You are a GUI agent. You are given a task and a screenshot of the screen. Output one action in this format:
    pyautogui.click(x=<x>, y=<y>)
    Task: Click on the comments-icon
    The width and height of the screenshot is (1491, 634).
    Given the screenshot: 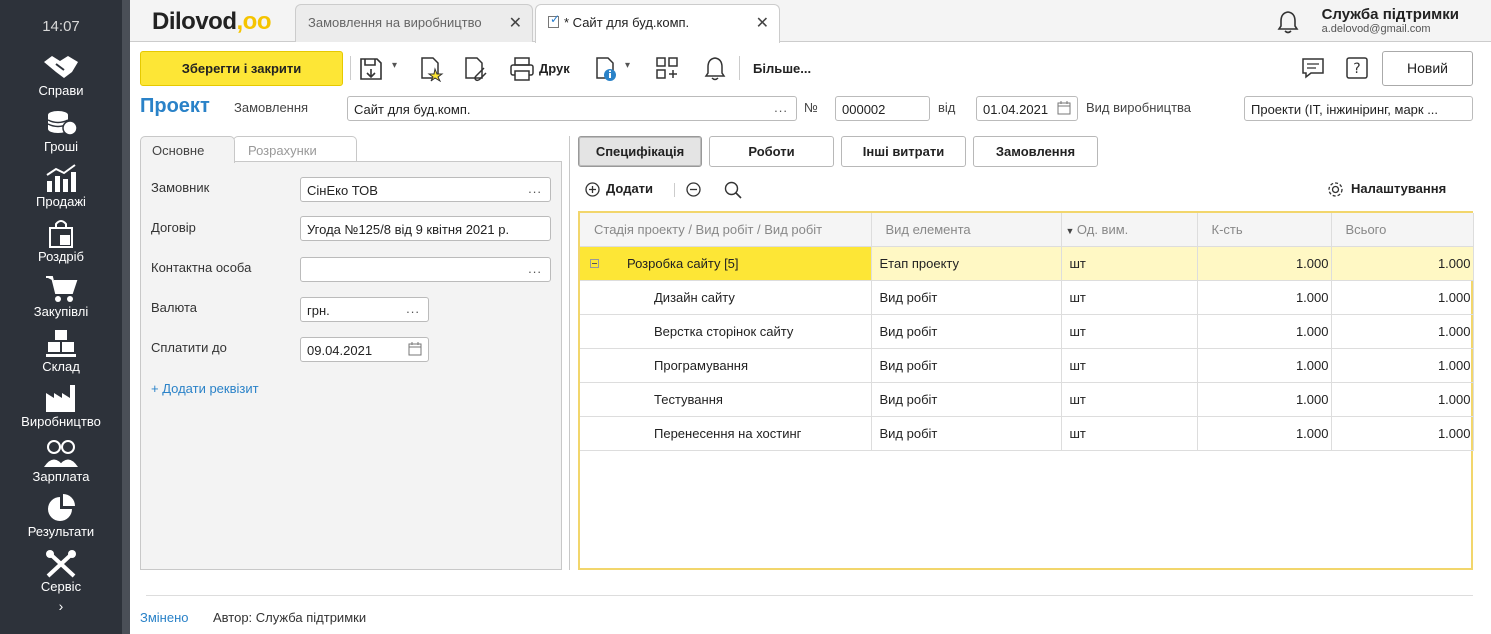 What is the action you would take?
    pyautogui.click(x=1313, y=68)
    